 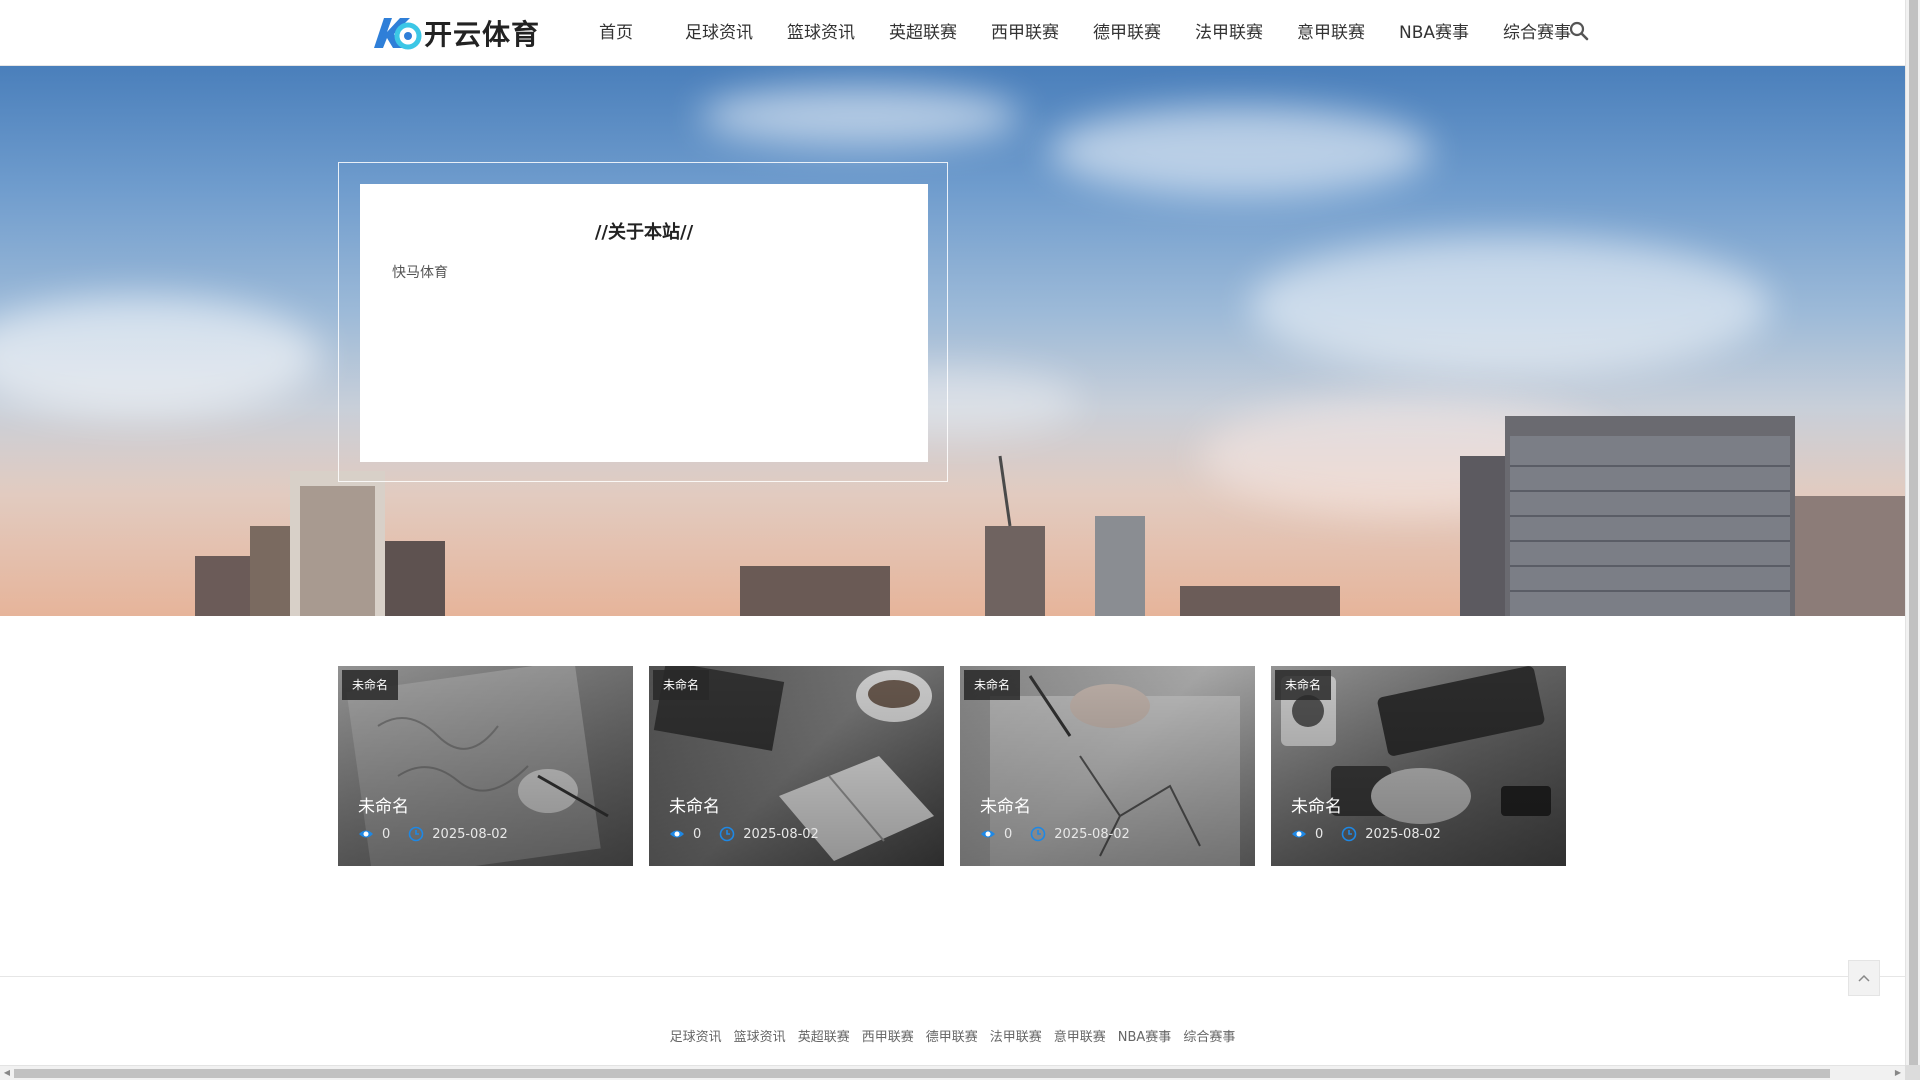 I want to click on horizontal-scrollbar-thumb, so click(x=922, y=1073).